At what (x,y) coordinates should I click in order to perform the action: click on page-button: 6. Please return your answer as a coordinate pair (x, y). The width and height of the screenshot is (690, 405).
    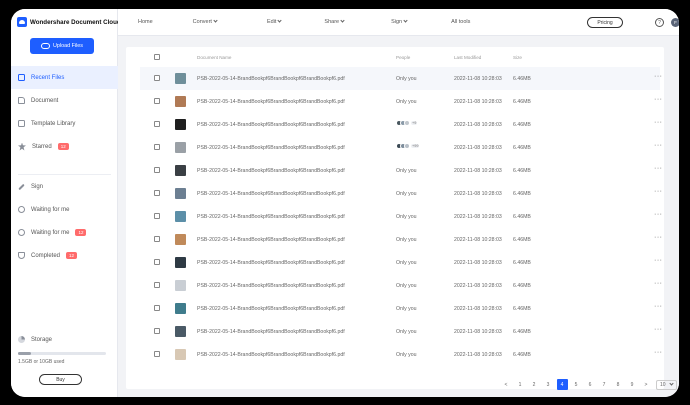
    Looking at the image, I should click on (590, 384).